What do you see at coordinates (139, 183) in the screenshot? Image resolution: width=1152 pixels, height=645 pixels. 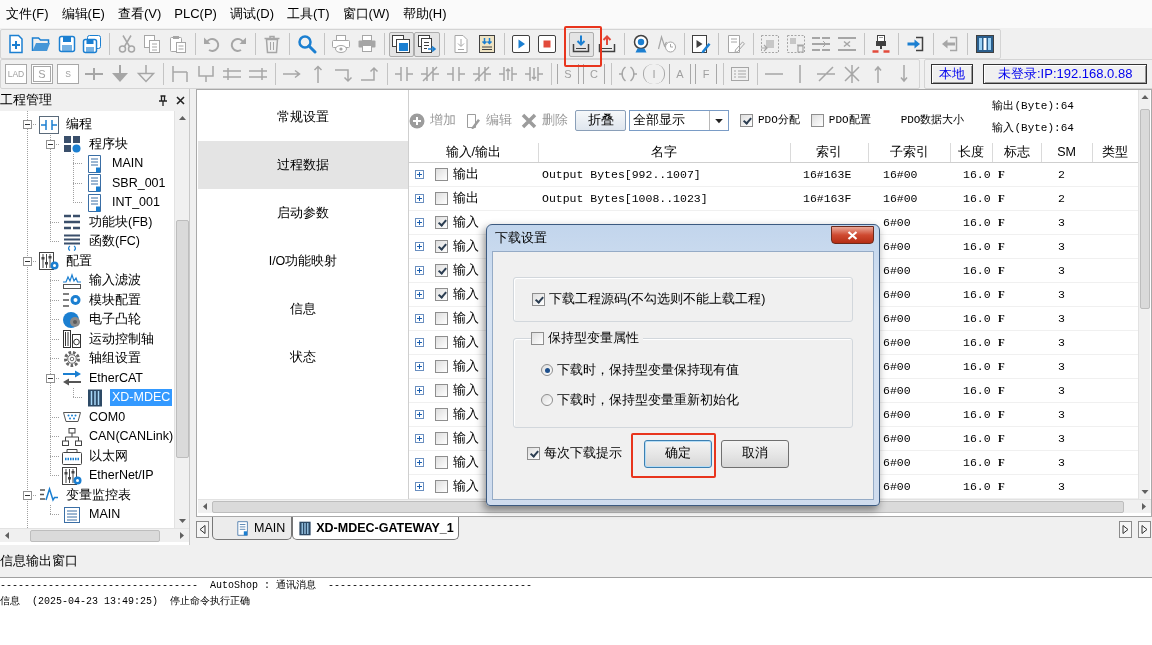 I see `tree-item: SBR_001` at bounding box center [139, 183].